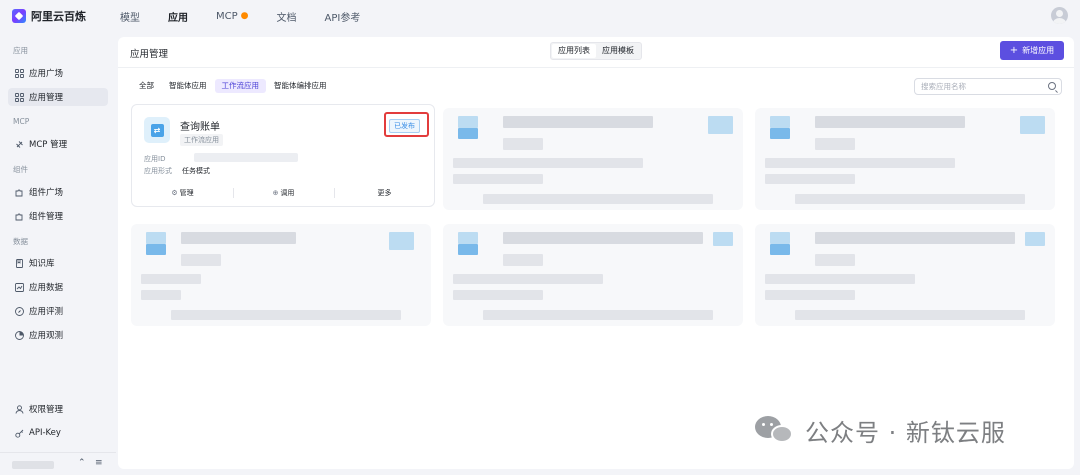 Image resolution: width=1080 pixels, height=475 pixels. Describe the element at coordinates (46, 410) in the screenshot. I see `sidebar-item-label: 权限管理` at that location.